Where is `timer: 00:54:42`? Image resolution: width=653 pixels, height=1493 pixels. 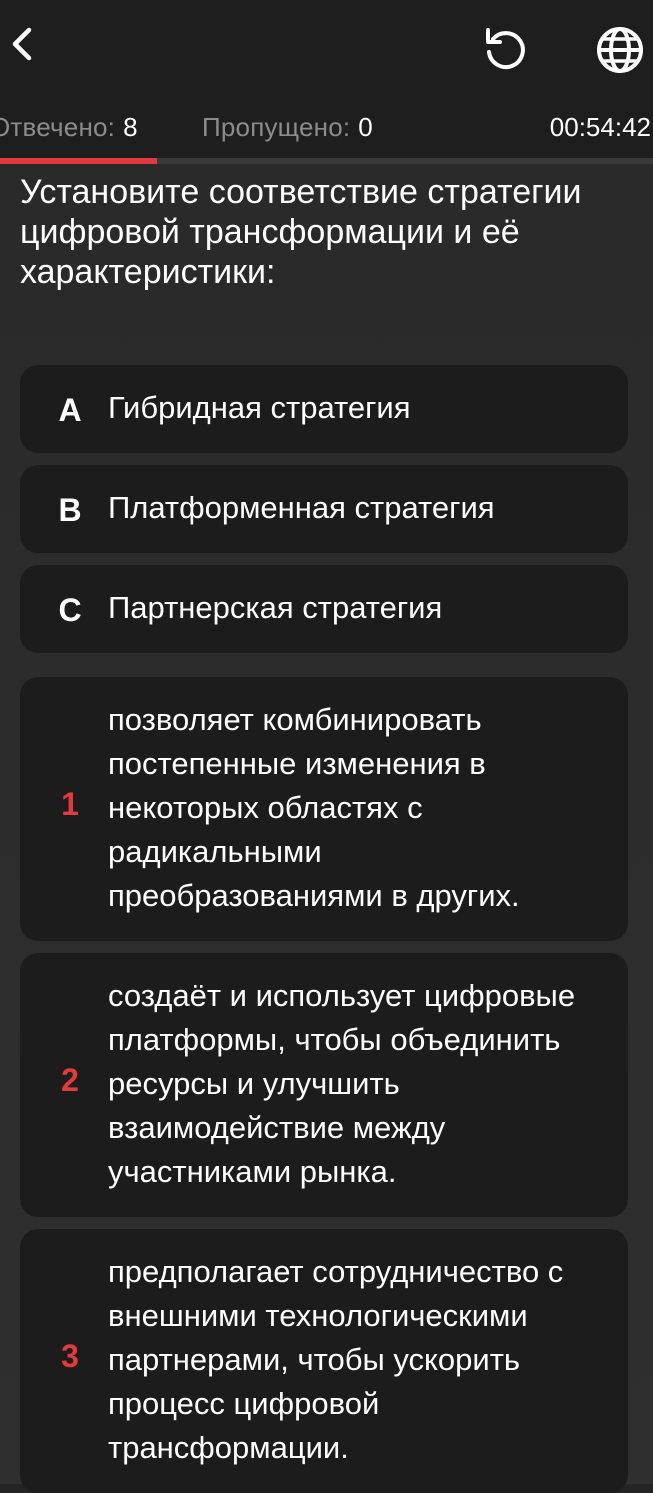
timer: 00:54:42 is located at coordinates (600, 127).